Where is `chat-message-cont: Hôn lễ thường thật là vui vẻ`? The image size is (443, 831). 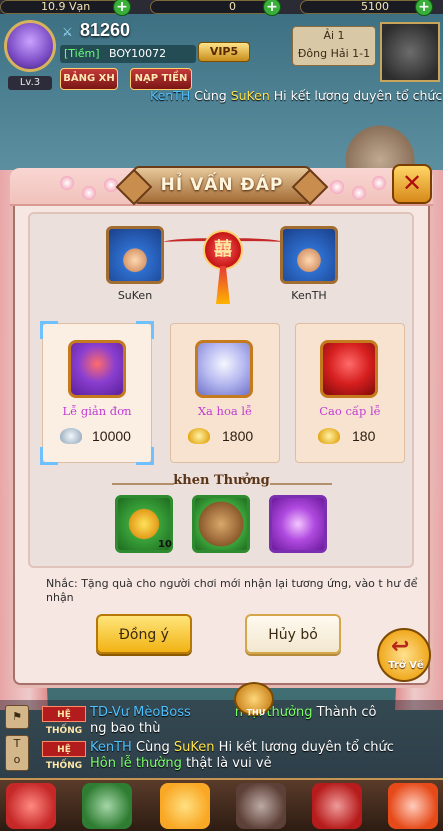 chat-message-cont: Hôn lễ thường thật là vui vẻ is located at coordinates (265, 764).